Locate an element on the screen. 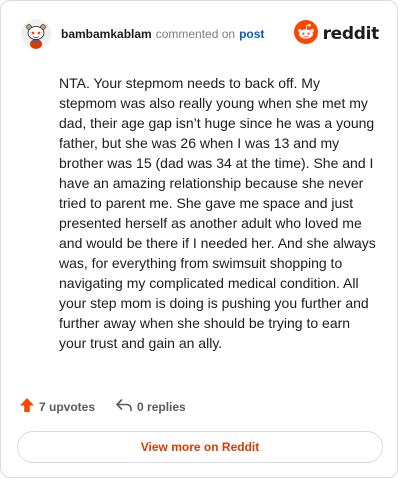 The image size is (400, 480). comment-actions: 7 upvotes 0 replies is located at coordinates (102, 406).